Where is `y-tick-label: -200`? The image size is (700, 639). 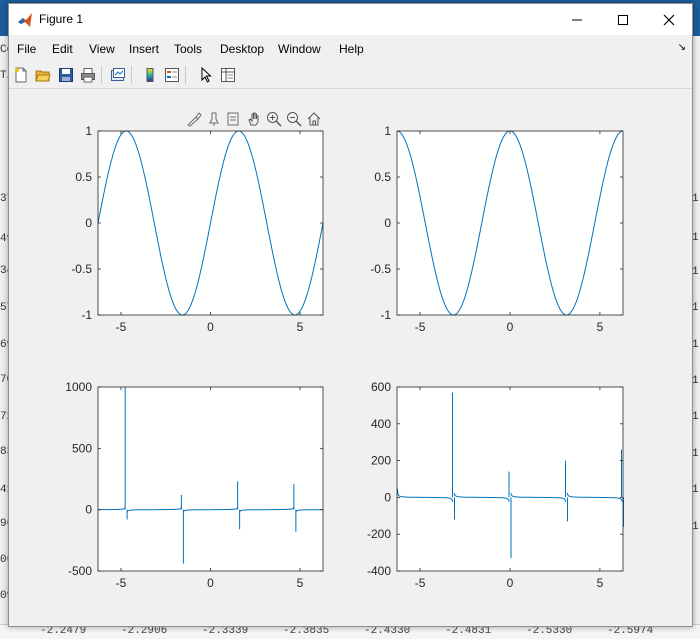
y-tick-label: -200 is located at coordinates (379, 534).